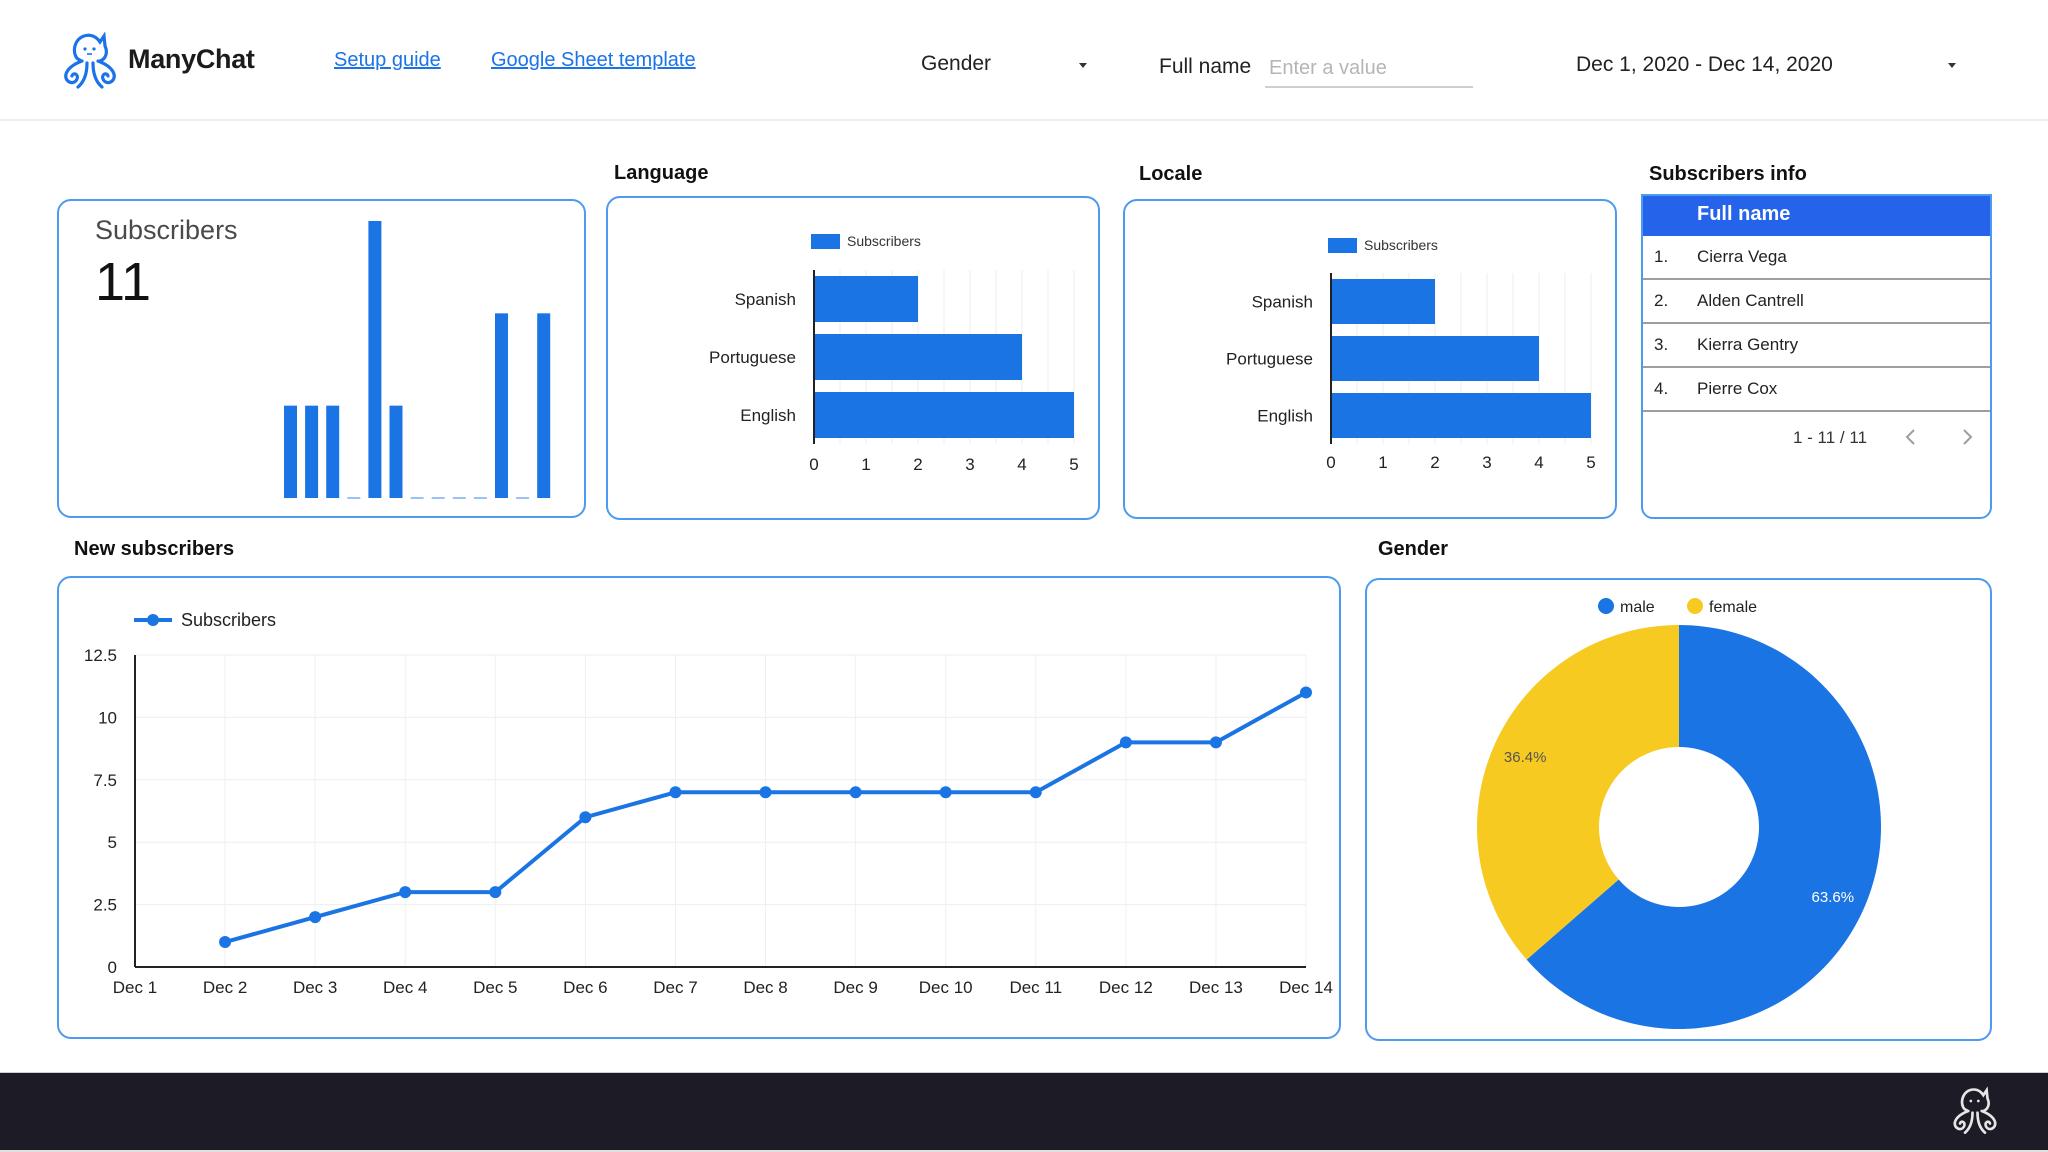 This screenshot has height=1152, width=2048. Describe the element at coordinates (1816, 302) in the screenshot. I see `table-row: 2. Alden Cantrell` at that location.